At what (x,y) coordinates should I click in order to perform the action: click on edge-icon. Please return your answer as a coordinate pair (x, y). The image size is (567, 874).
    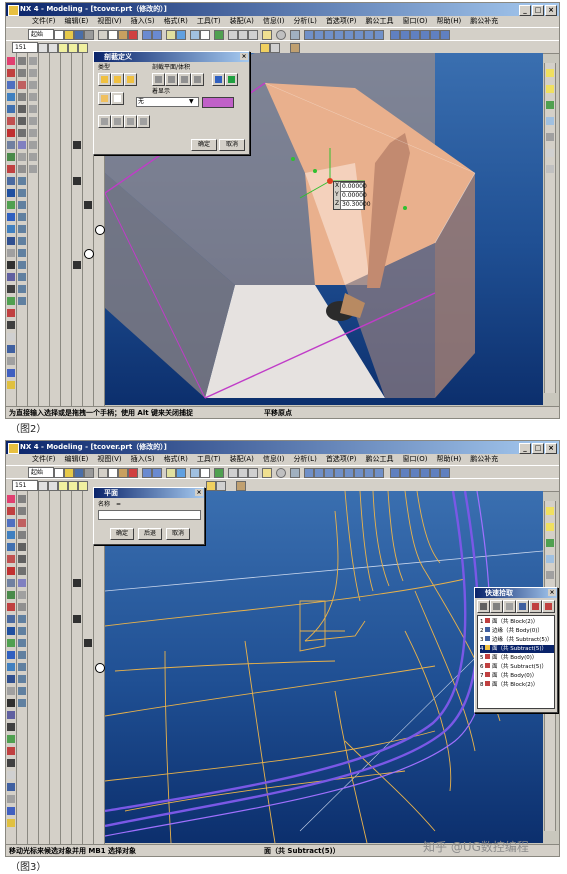
    Looking at the image, I should click on (405, 35).